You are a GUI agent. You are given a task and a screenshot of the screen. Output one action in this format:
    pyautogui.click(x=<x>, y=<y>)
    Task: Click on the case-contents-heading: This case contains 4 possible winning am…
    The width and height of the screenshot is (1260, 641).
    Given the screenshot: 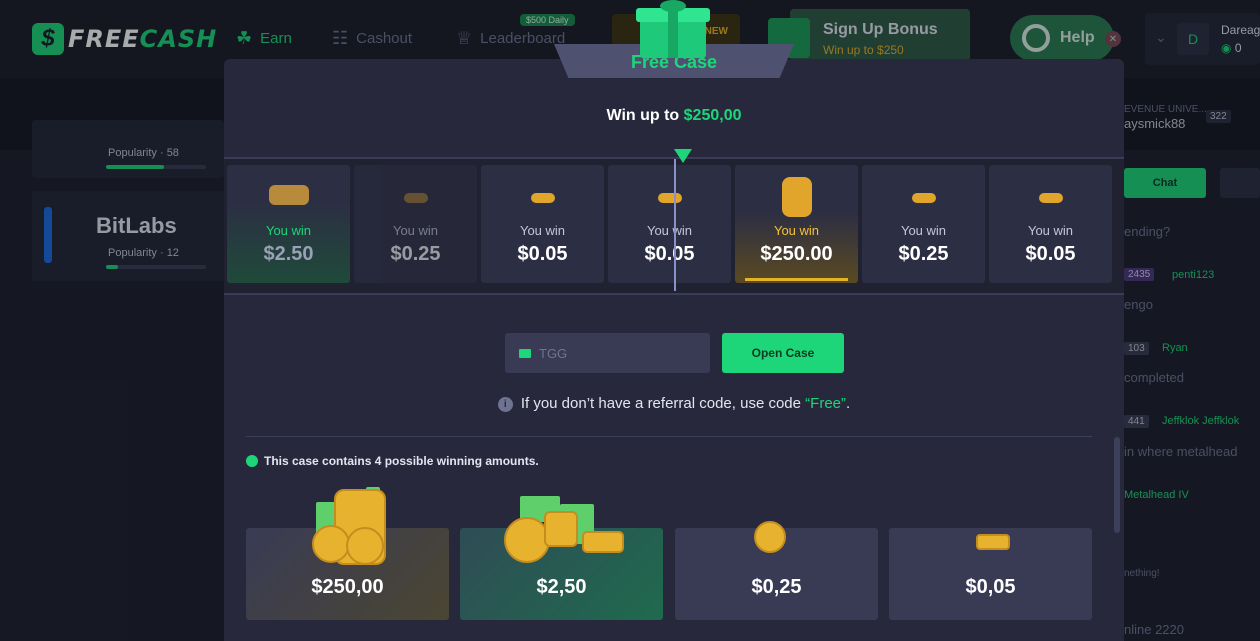 What is the action you would take?
    pyautogui.click(x=392, y=461)
    